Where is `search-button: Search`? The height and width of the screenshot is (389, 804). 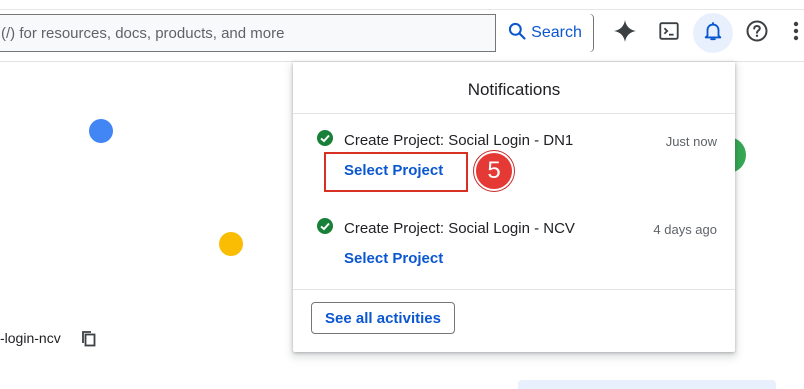
search-button: Search is located at coordinates (544, 33).